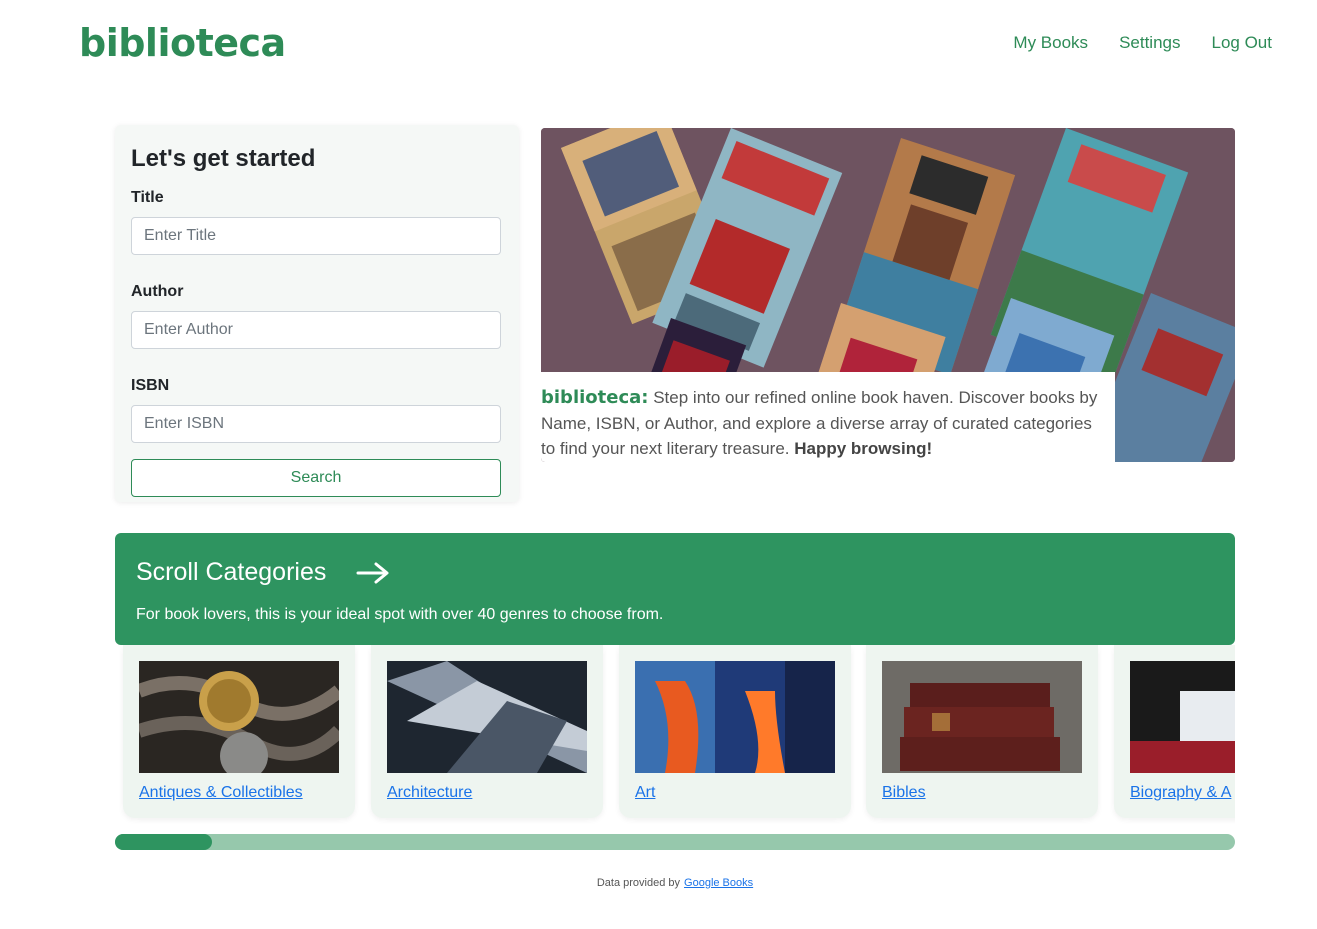  What do you see at coordinates (316, 478) in the screenshot?
I see `search-button: Search` at bounding box center [316, 478].